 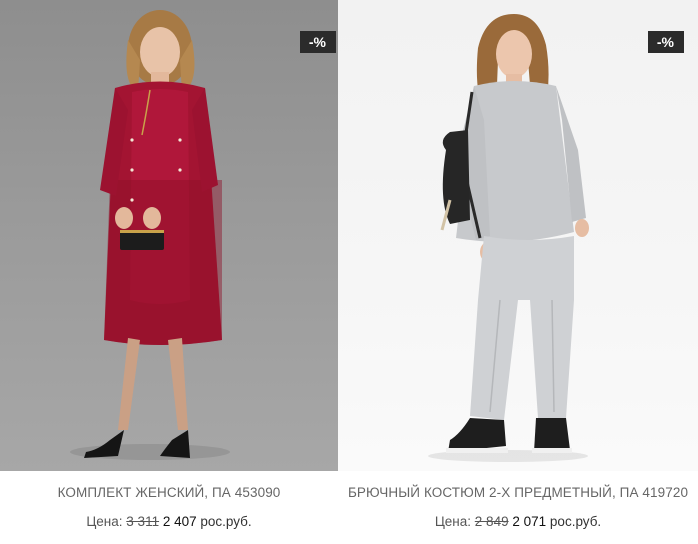 I want to click on product-price: Цена: 2 849 2 071 рос.руб., so click(x=518, y=521).